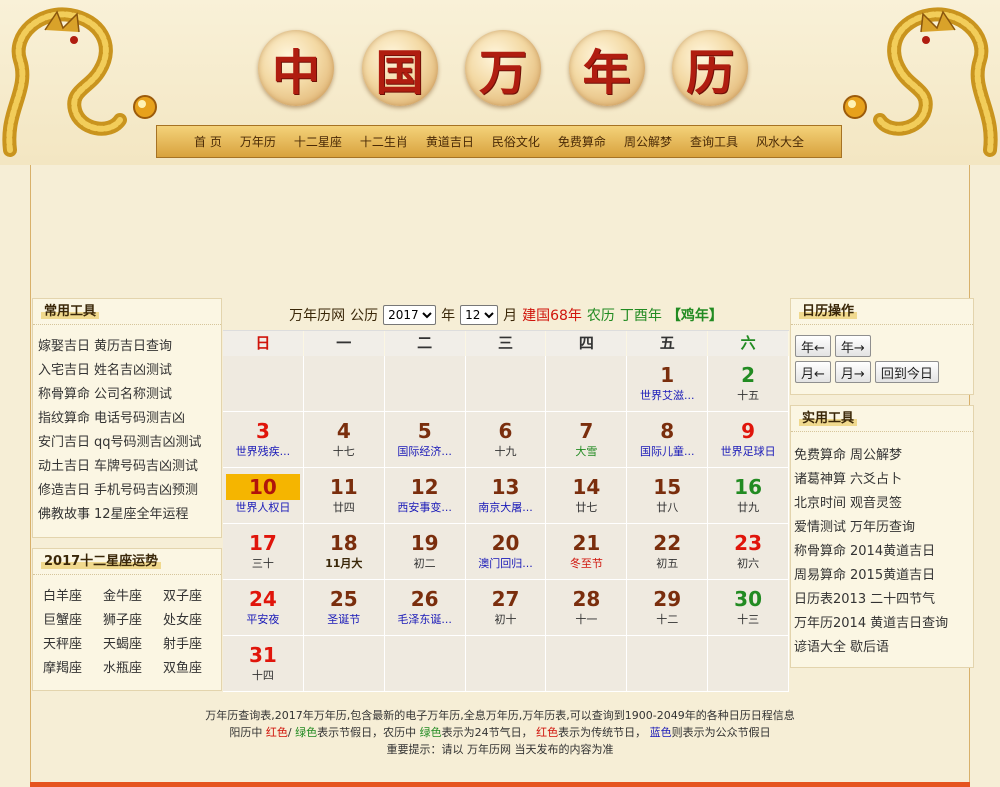  What do you see at coordinates (318, 141) in the screenshot?
I see `nav-zodiac-signs: 十二星座` at bounding box center [318, 141].